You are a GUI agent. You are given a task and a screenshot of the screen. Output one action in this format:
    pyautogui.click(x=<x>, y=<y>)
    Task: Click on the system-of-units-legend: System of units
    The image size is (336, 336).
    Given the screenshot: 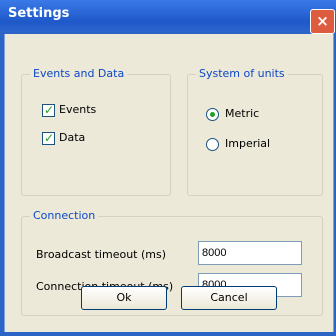 What is the action you would take?
    pyautogui.click(x=242, y=73)
    